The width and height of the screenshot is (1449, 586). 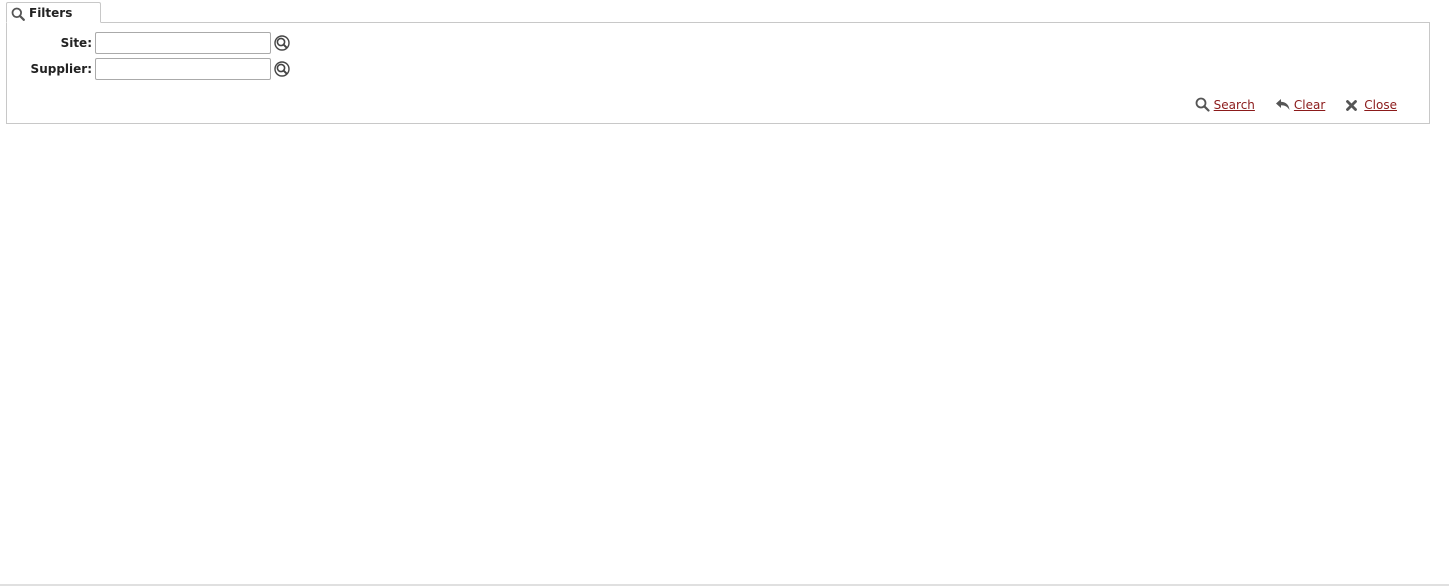 I want to click on site-row: Site:, so click(x=149, y=43).